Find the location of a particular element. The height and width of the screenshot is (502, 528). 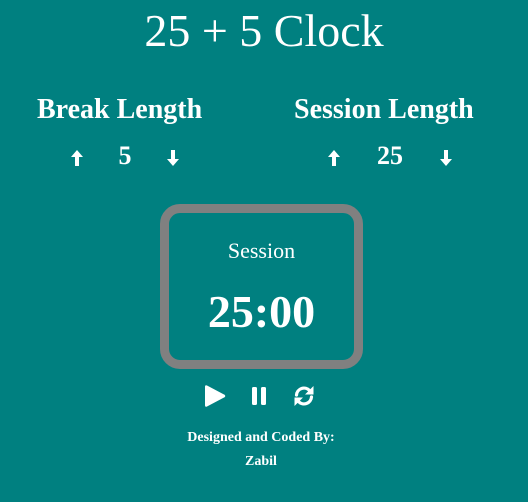

session-length-value: 25 is located at coordinates (390, 155).